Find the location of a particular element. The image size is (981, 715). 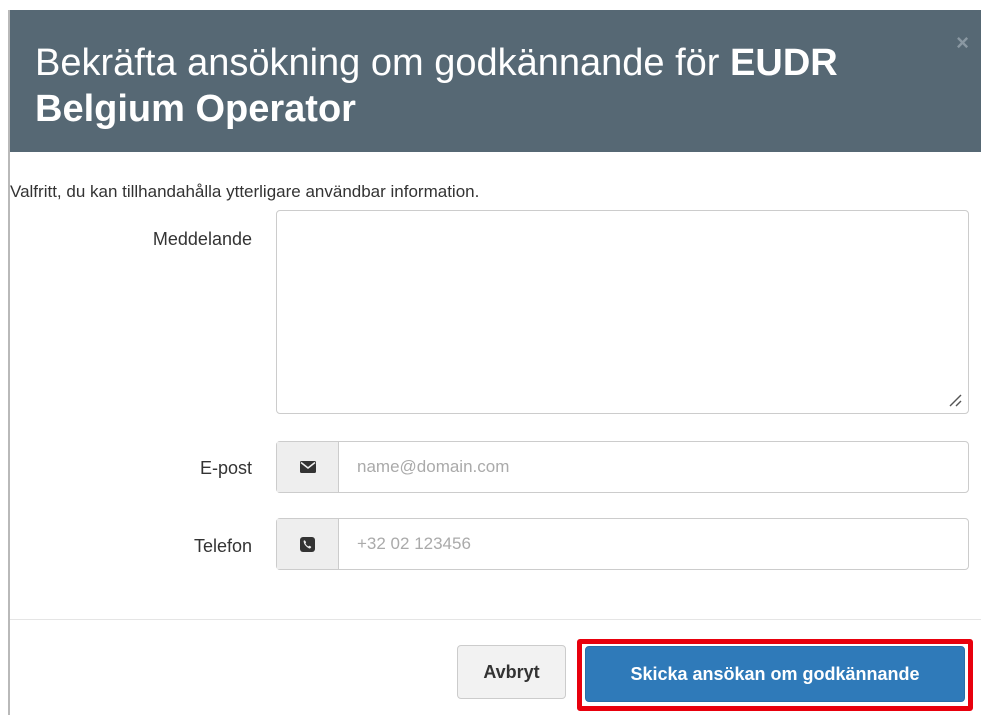

phone-addon is located at coordinates (308, 544).